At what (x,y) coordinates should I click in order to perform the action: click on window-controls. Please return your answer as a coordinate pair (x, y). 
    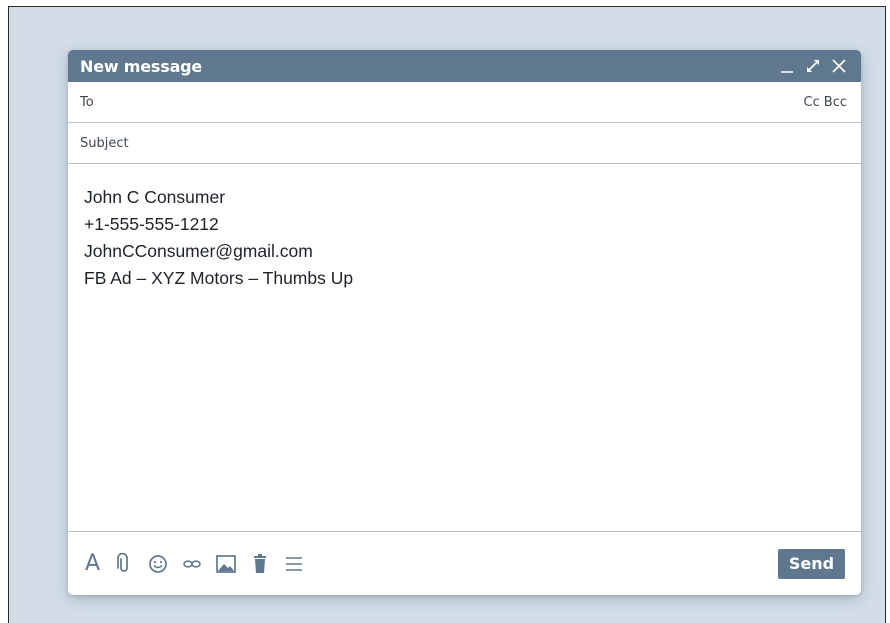
    Looking at the image, I should click on (813, 66).